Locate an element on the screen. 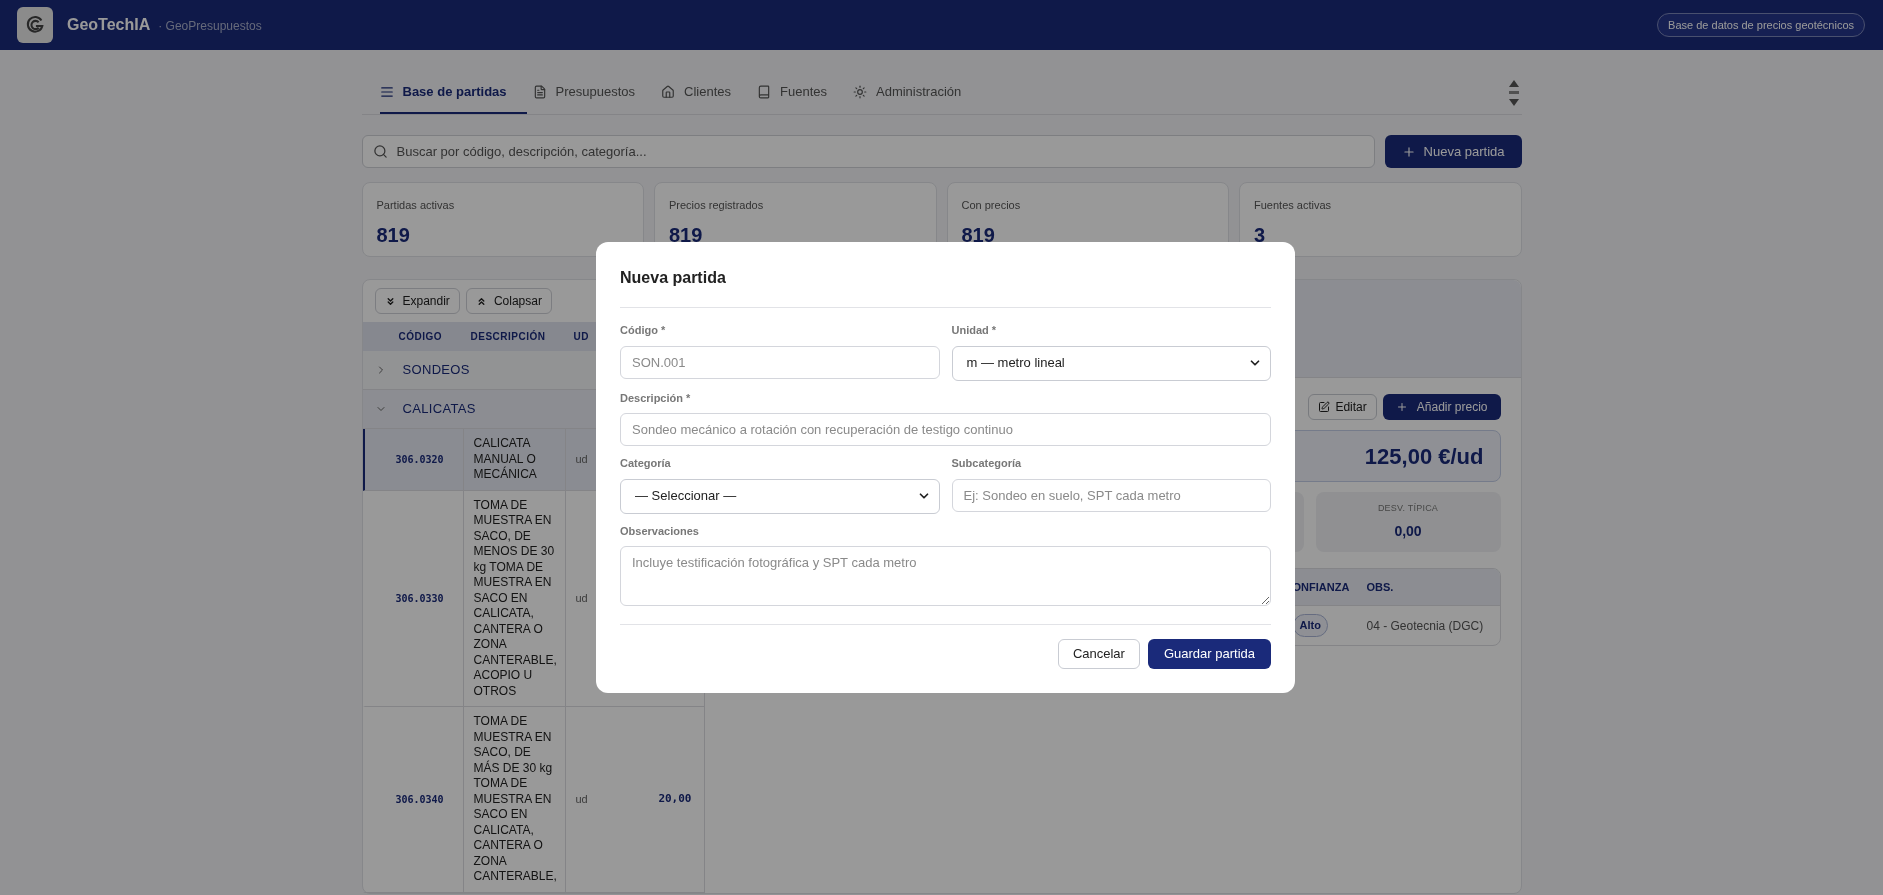 This screenshot has width=1883, height=895. house-icon is located at coordinates (668, 92).